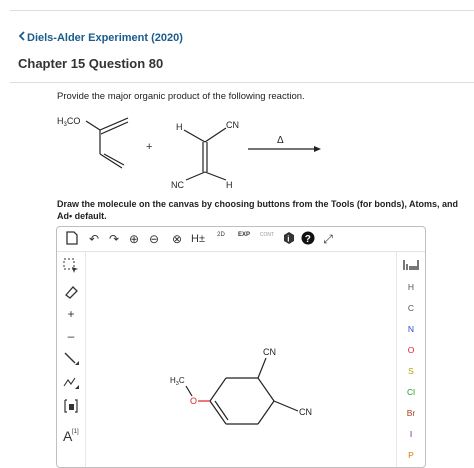  I want to click on reaction-scheme: H3CO + H CN NC H Δ, so click(189, 153).